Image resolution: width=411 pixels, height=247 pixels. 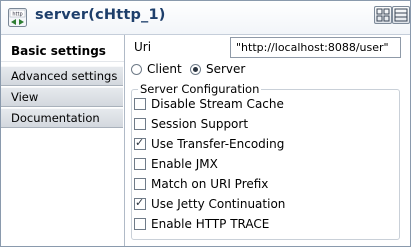 I want to click on grid-icon, so click(x=383, y=15).